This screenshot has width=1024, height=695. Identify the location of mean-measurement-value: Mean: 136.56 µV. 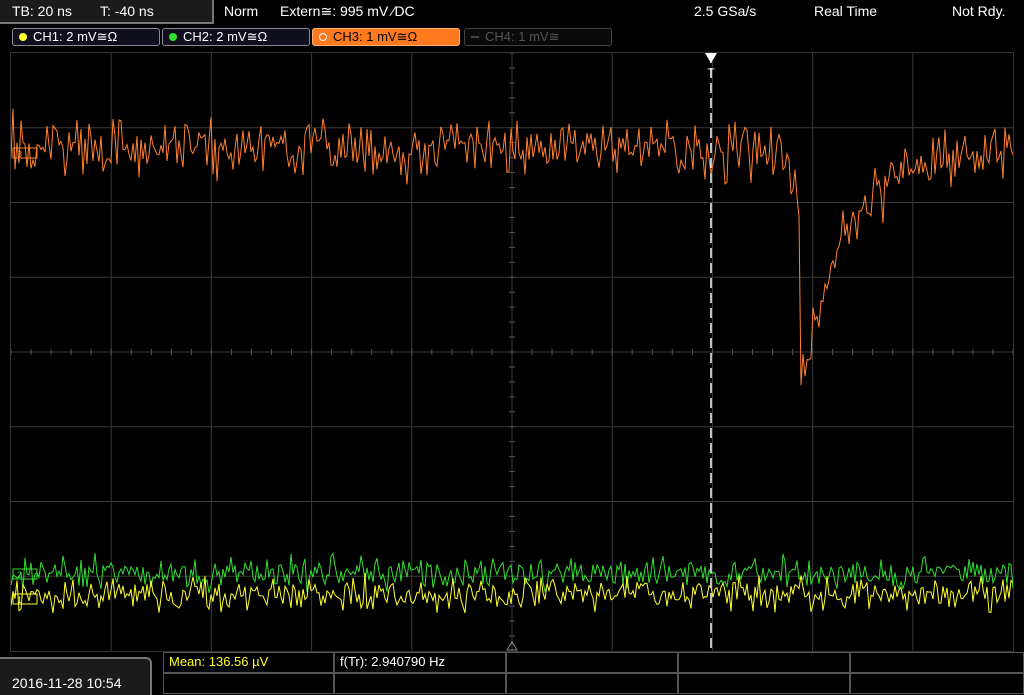
(219, 661).